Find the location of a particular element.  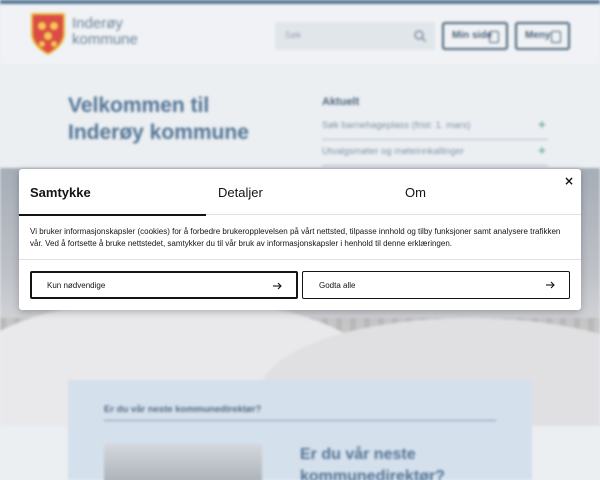

close-icon: × is located at coordinates (569, 181).